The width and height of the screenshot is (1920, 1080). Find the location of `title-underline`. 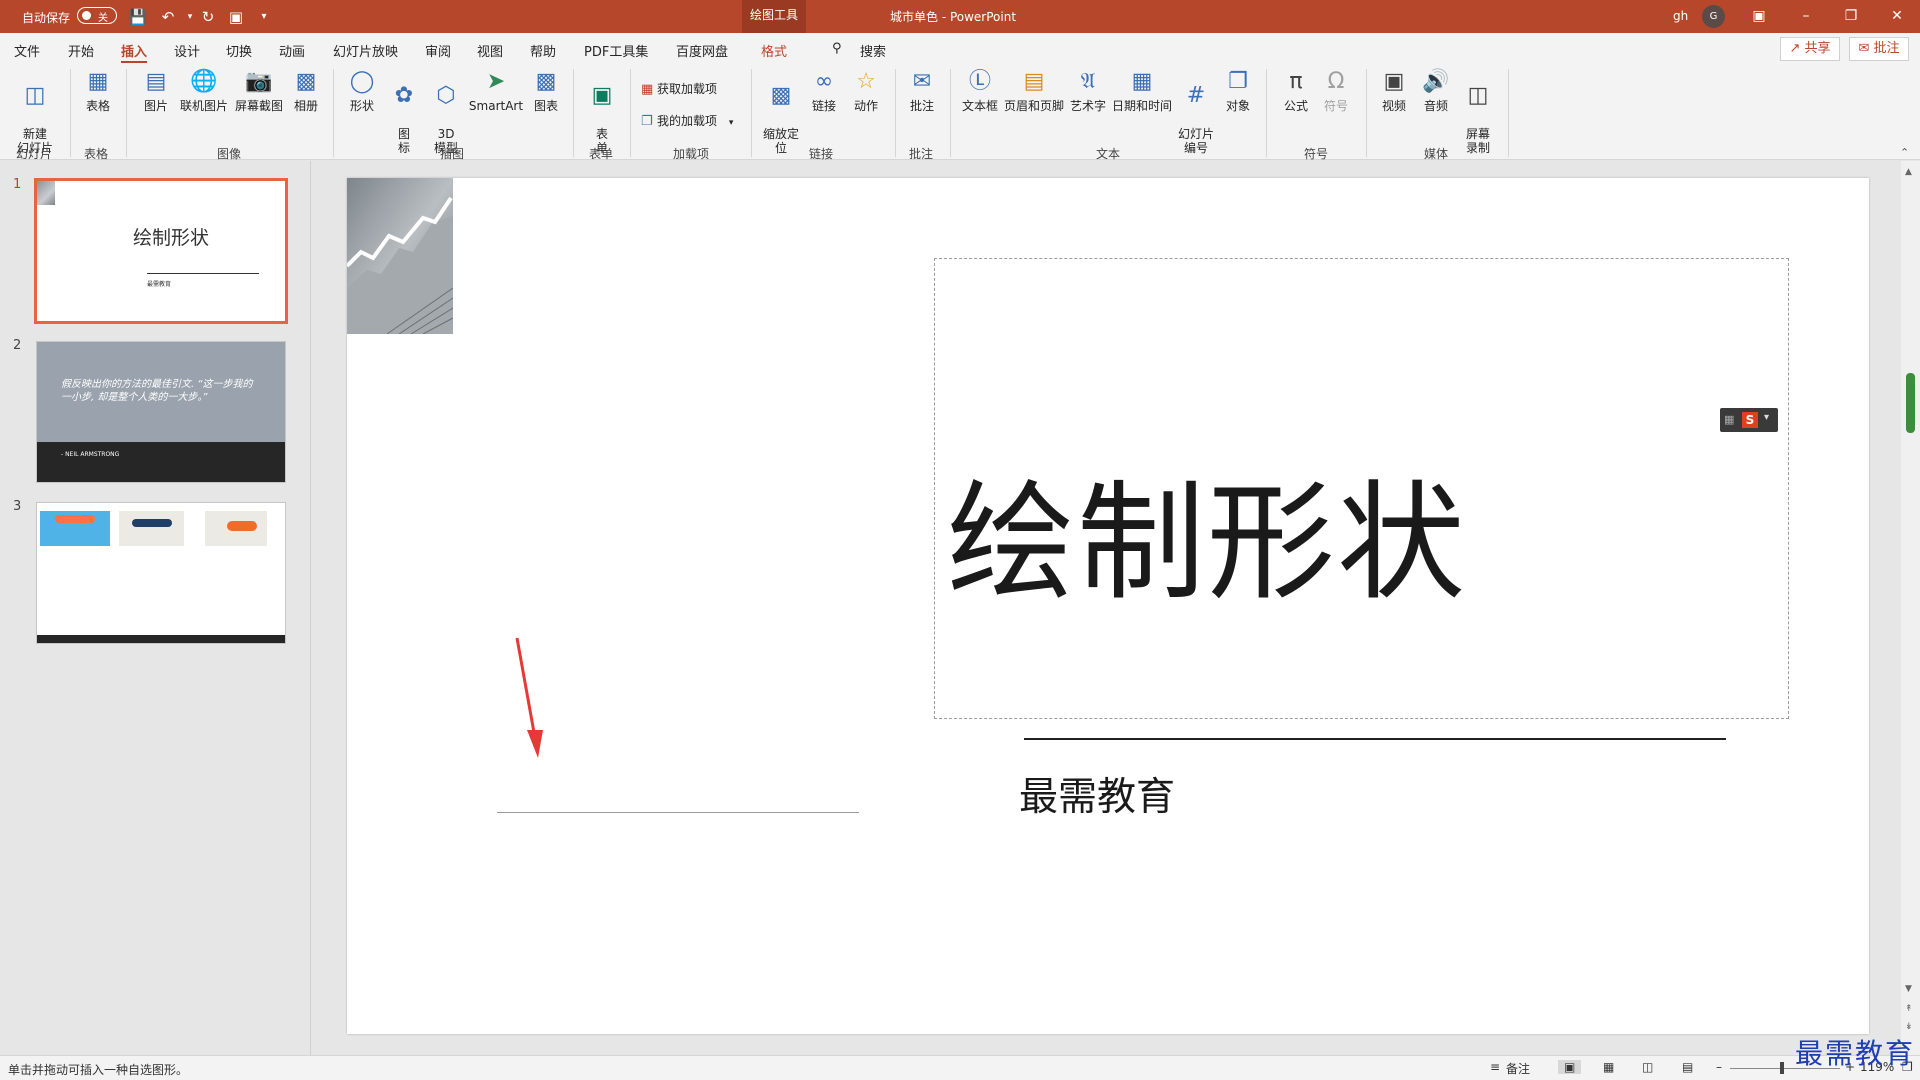

title-underline is located at coordinates (1375, 739).